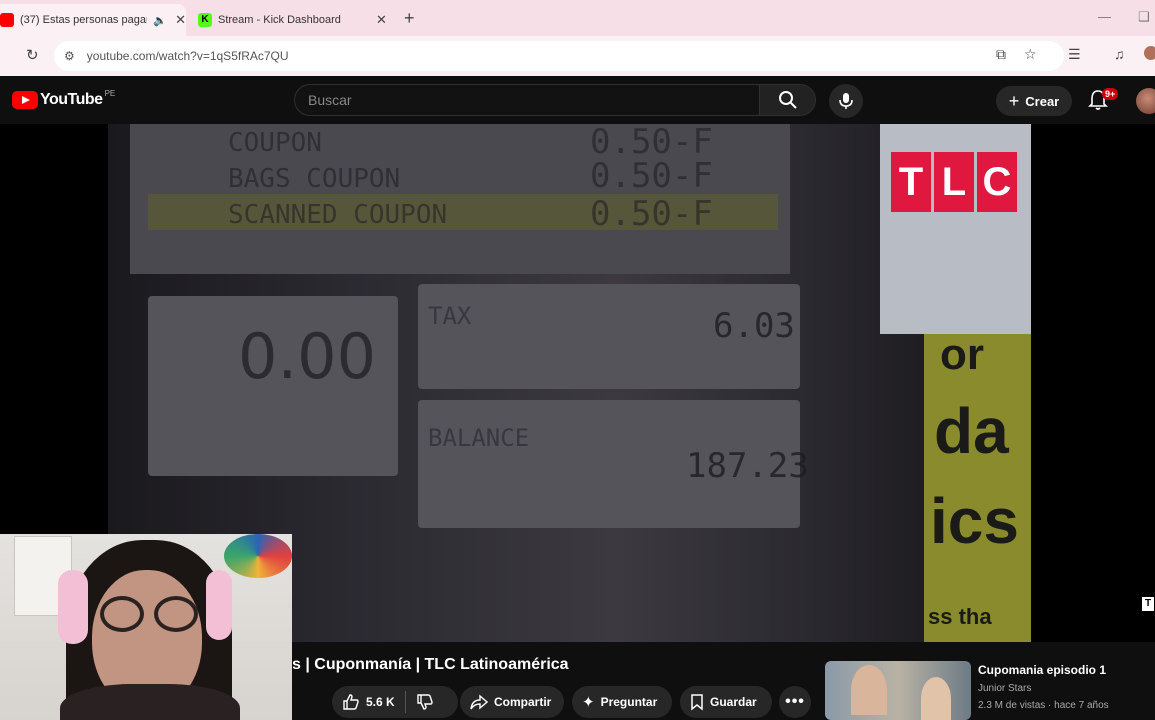 This screenshot has height=720, width=1155. What do you see at coordinates (205, 20) in the screenshot?
I see `kick-favicon-icon: K` at bounding box center [205, 20].